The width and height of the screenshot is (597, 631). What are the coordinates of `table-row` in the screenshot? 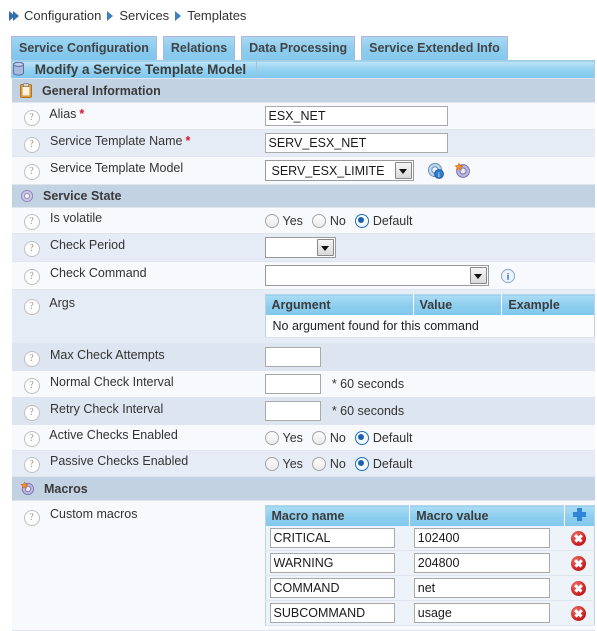 It's located at (429, 563).